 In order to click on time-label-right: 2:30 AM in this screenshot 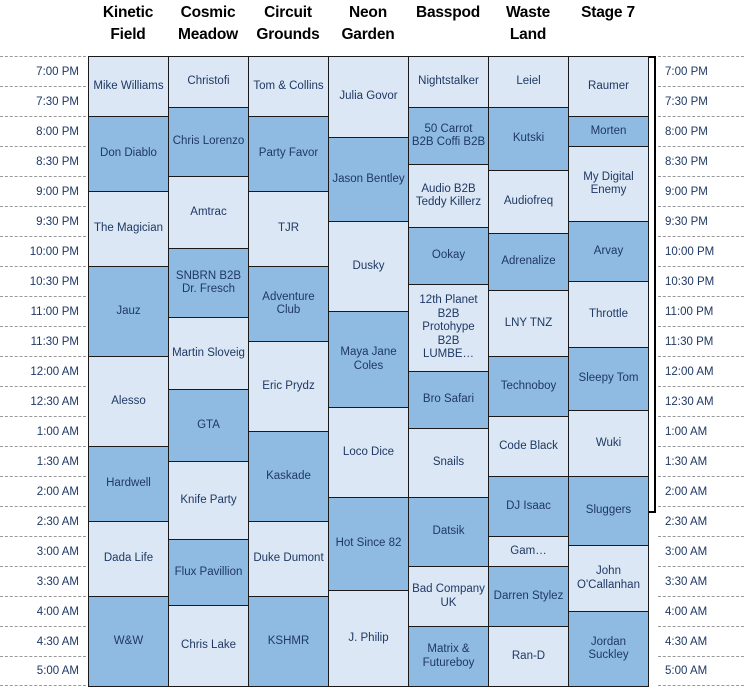, I will do `click(701, 521)`.